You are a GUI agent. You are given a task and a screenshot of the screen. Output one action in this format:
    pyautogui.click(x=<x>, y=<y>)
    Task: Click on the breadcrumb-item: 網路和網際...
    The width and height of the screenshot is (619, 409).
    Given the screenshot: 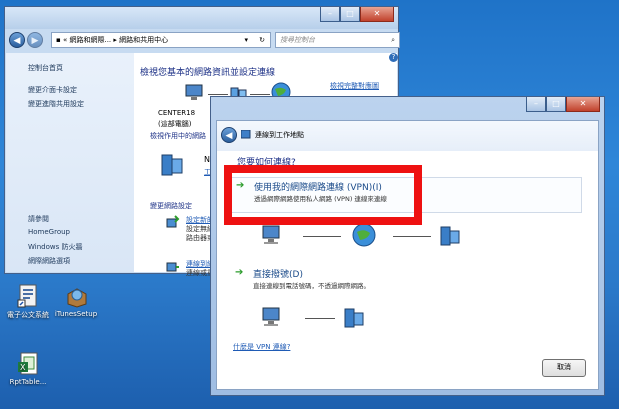 What is the action you would take?
    pyautogui.click(x=90, y=40)
    